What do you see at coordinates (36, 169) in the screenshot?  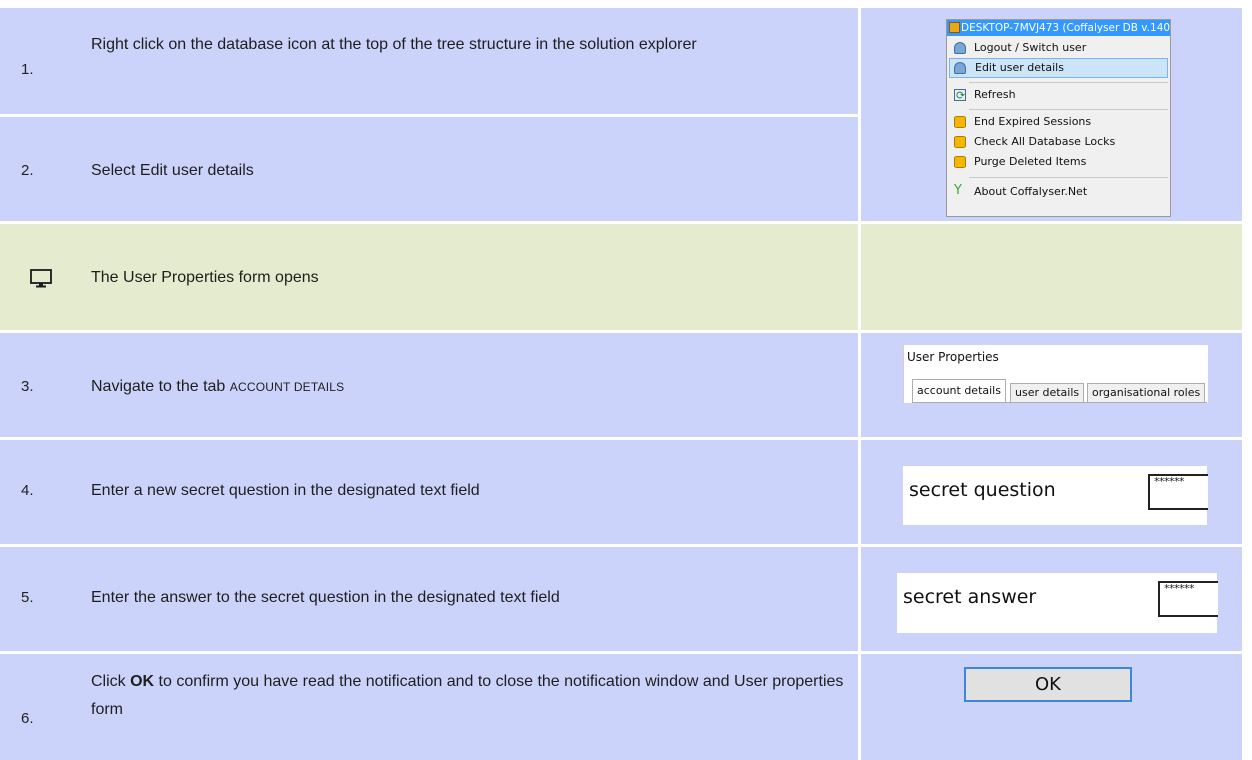 I see `step-number-cell: 2.` at bounding box center [36, 169].